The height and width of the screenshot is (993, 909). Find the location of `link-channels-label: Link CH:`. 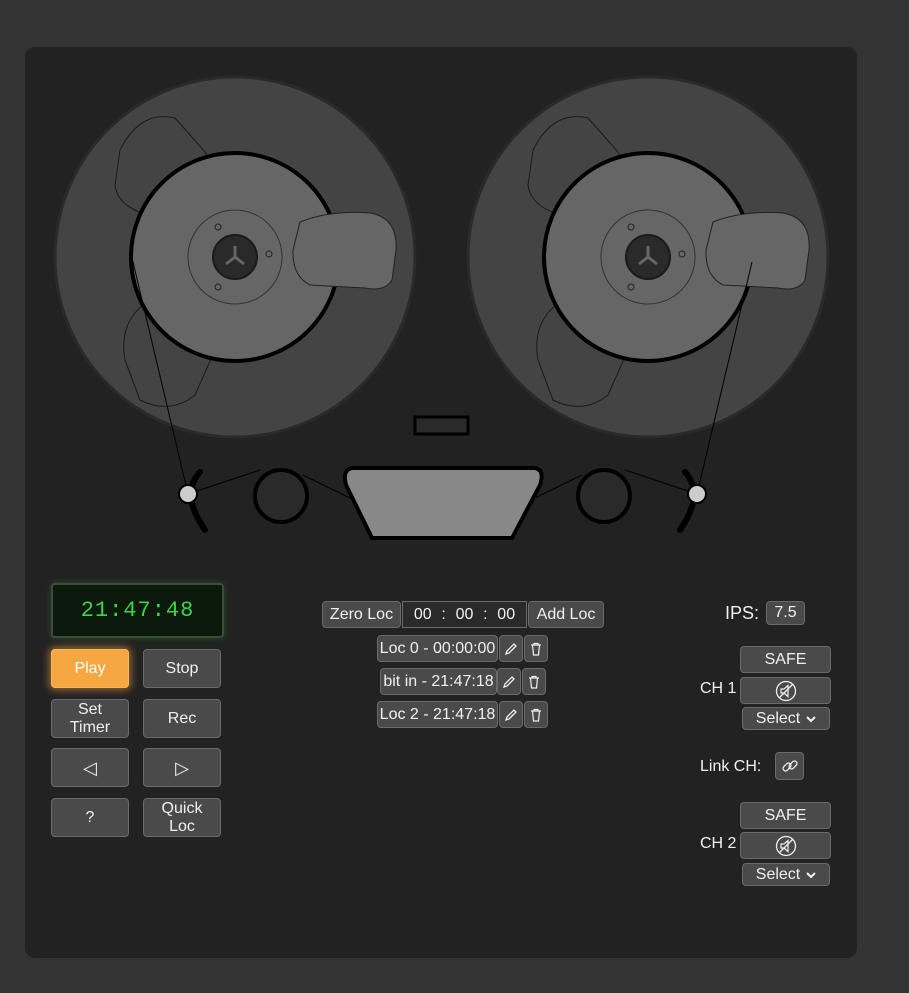

link-channels-label: Link CH: is located at coordinates (731, 766).